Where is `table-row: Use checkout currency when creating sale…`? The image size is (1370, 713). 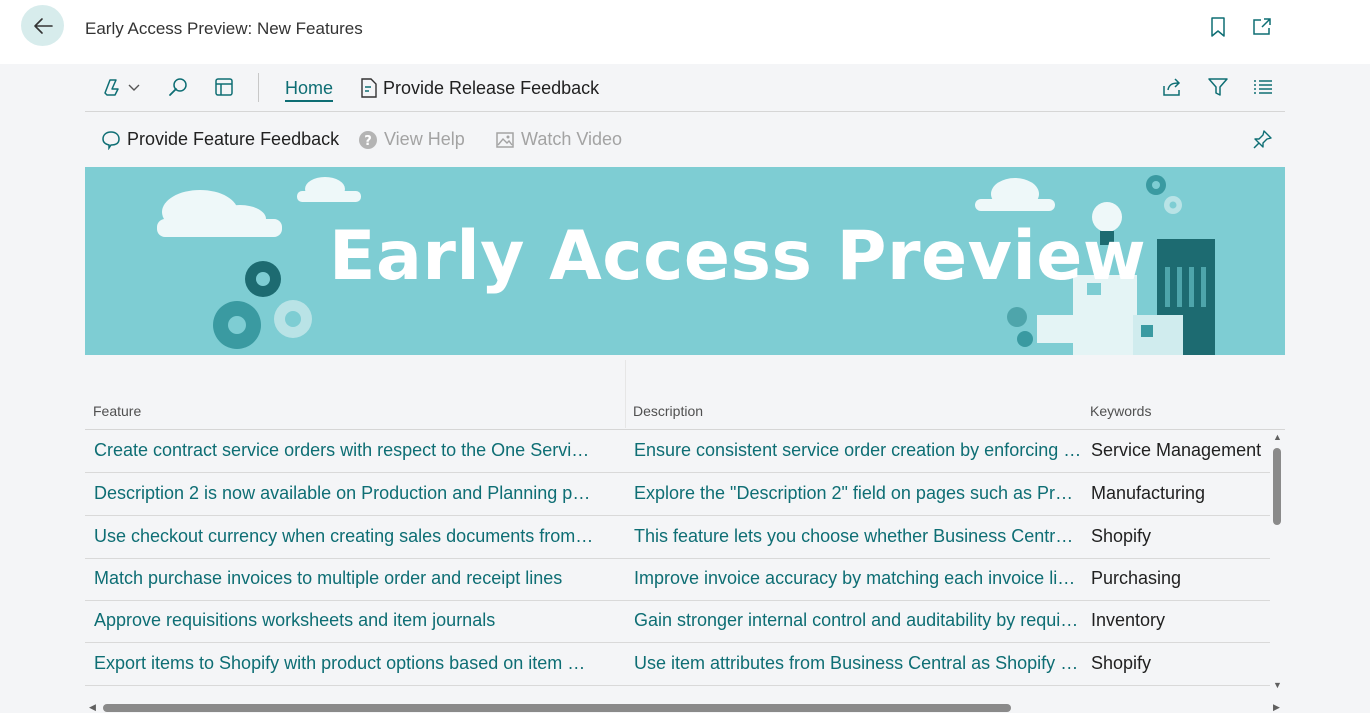
table-row: Use checkout currency when creating sale… is located at coordinates (677, 537).